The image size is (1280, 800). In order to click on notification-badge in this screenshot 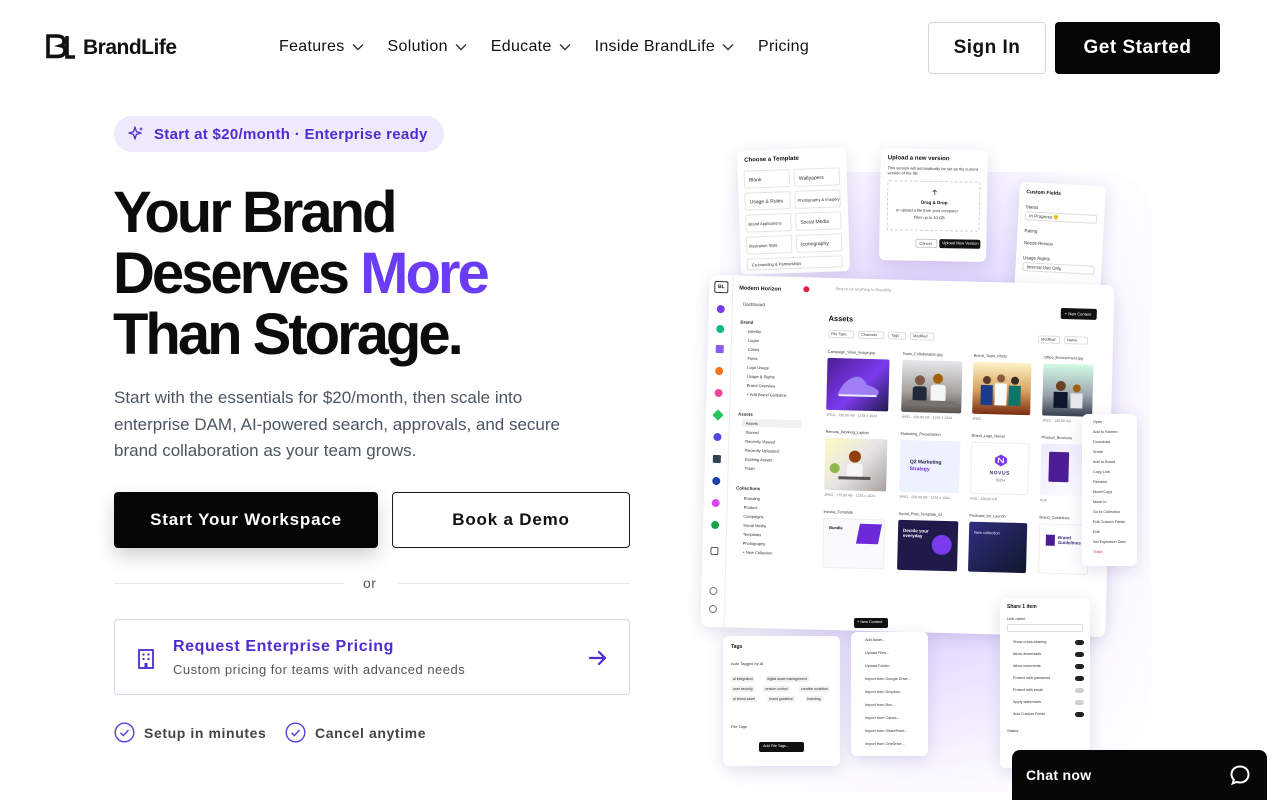, I will do `click(806, 289)`.